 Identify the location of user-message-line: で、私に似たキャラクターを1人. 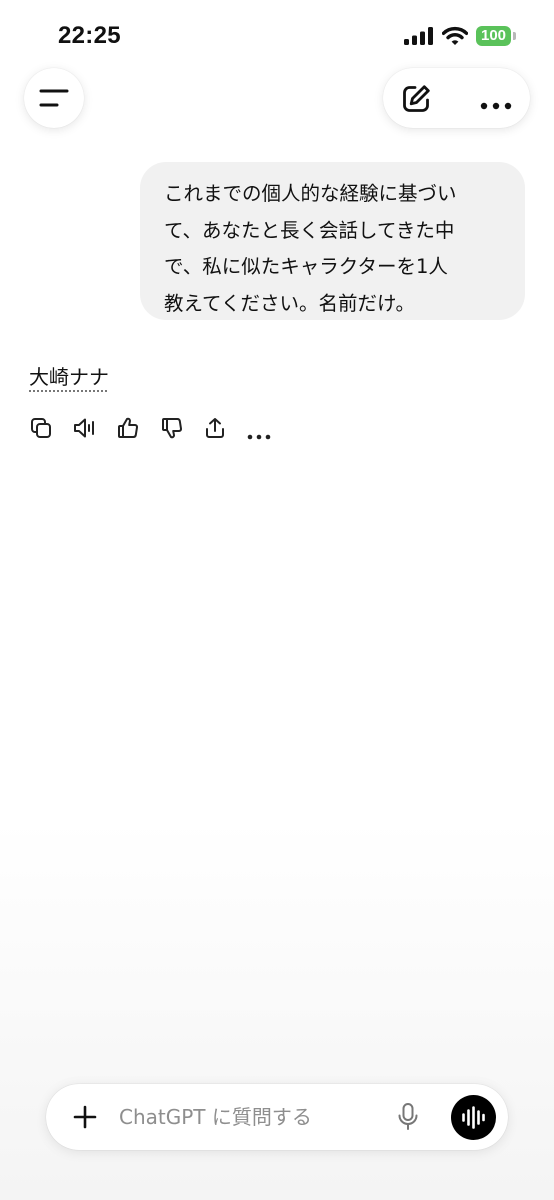
(306, 266).